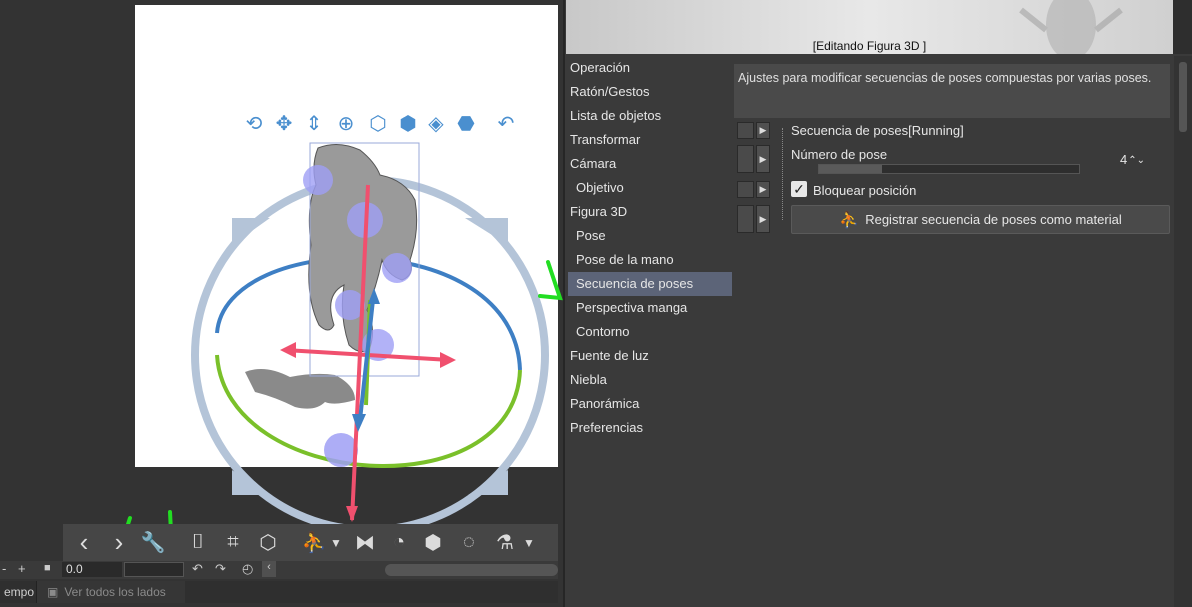  I want to click on red-arrow-right, so click(448, 360).